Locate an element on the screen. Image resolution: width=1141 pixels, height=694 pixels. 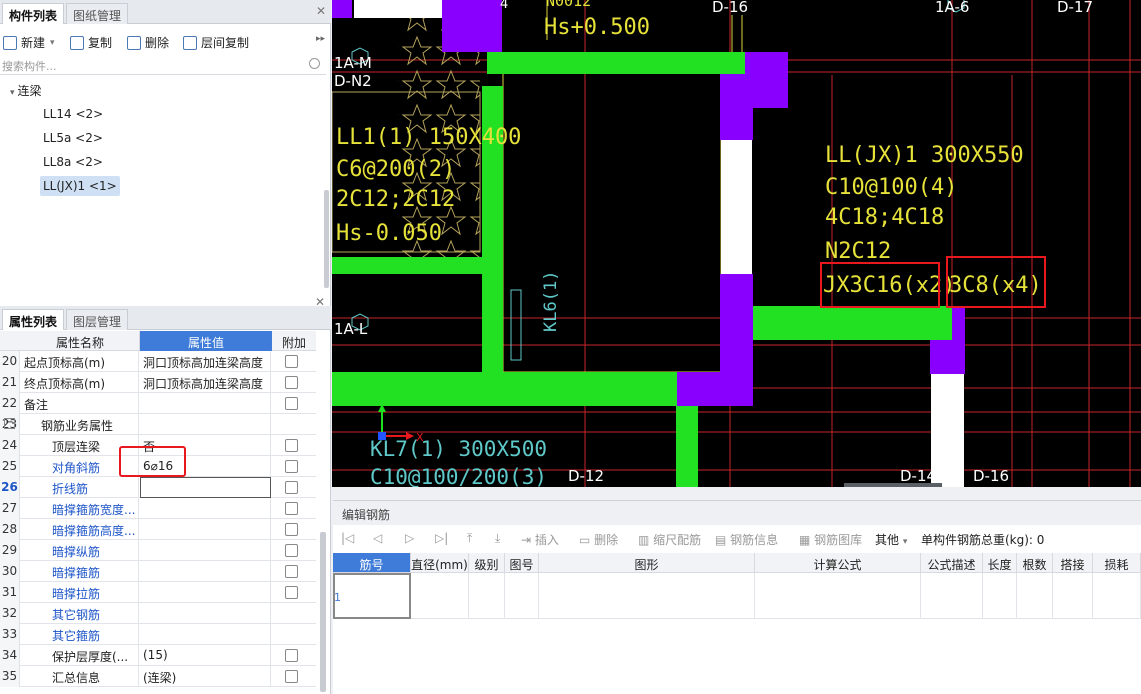
property-row: 32 其它钢筋 is located at coordinates (158, 613).